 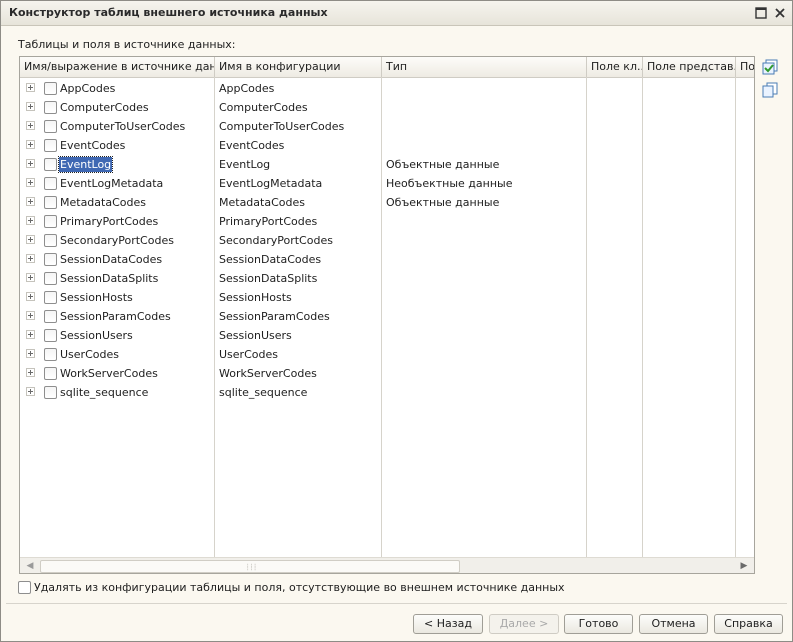 I want to click on config-name-cell: EventLogMetadata, so click(x=270, y=183).